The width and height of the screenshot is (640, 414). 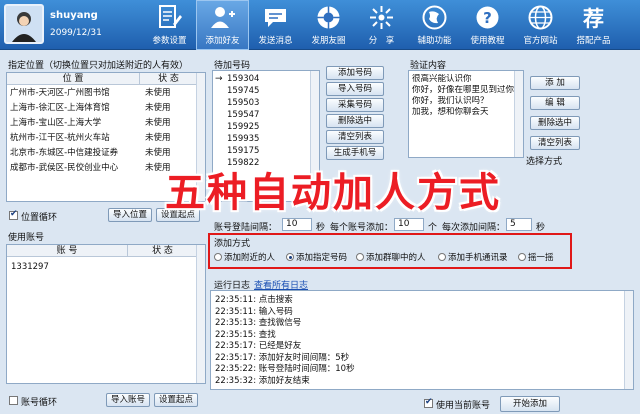 I want to click on list-item: 159547, so click(x=261, y=115).